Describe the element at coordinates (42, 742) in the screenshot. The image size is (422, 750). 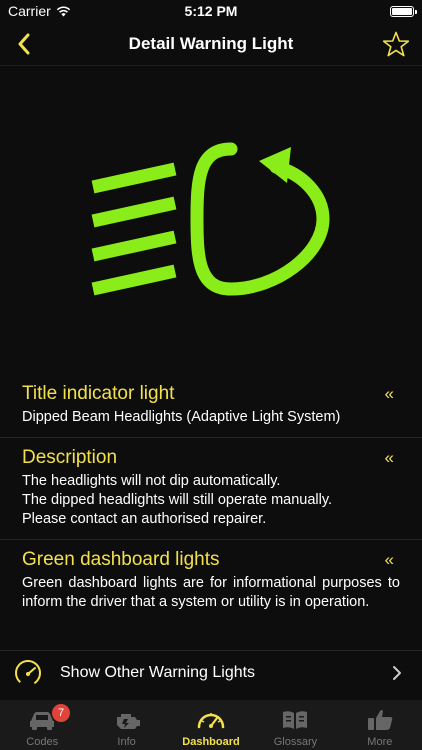
I see `tab-label: Codes` at that location.